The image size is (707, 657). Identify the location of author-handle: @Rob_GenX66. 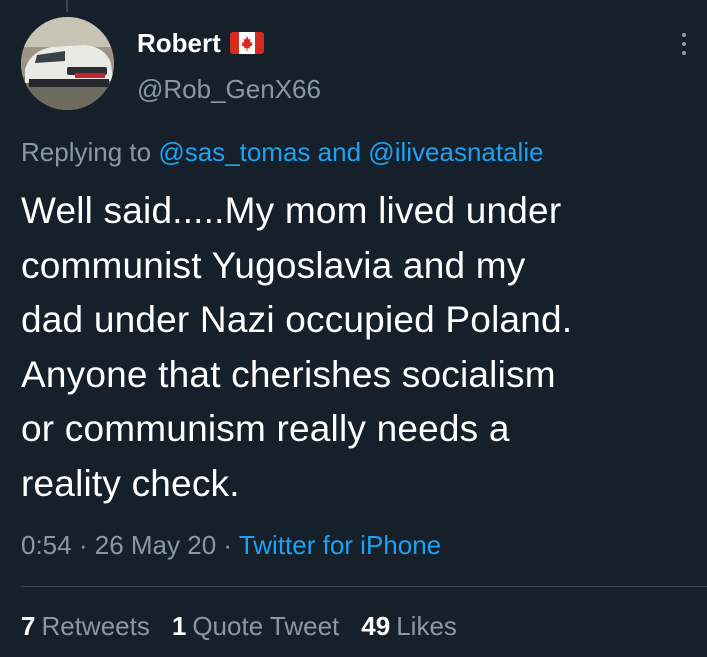
(229, 89).